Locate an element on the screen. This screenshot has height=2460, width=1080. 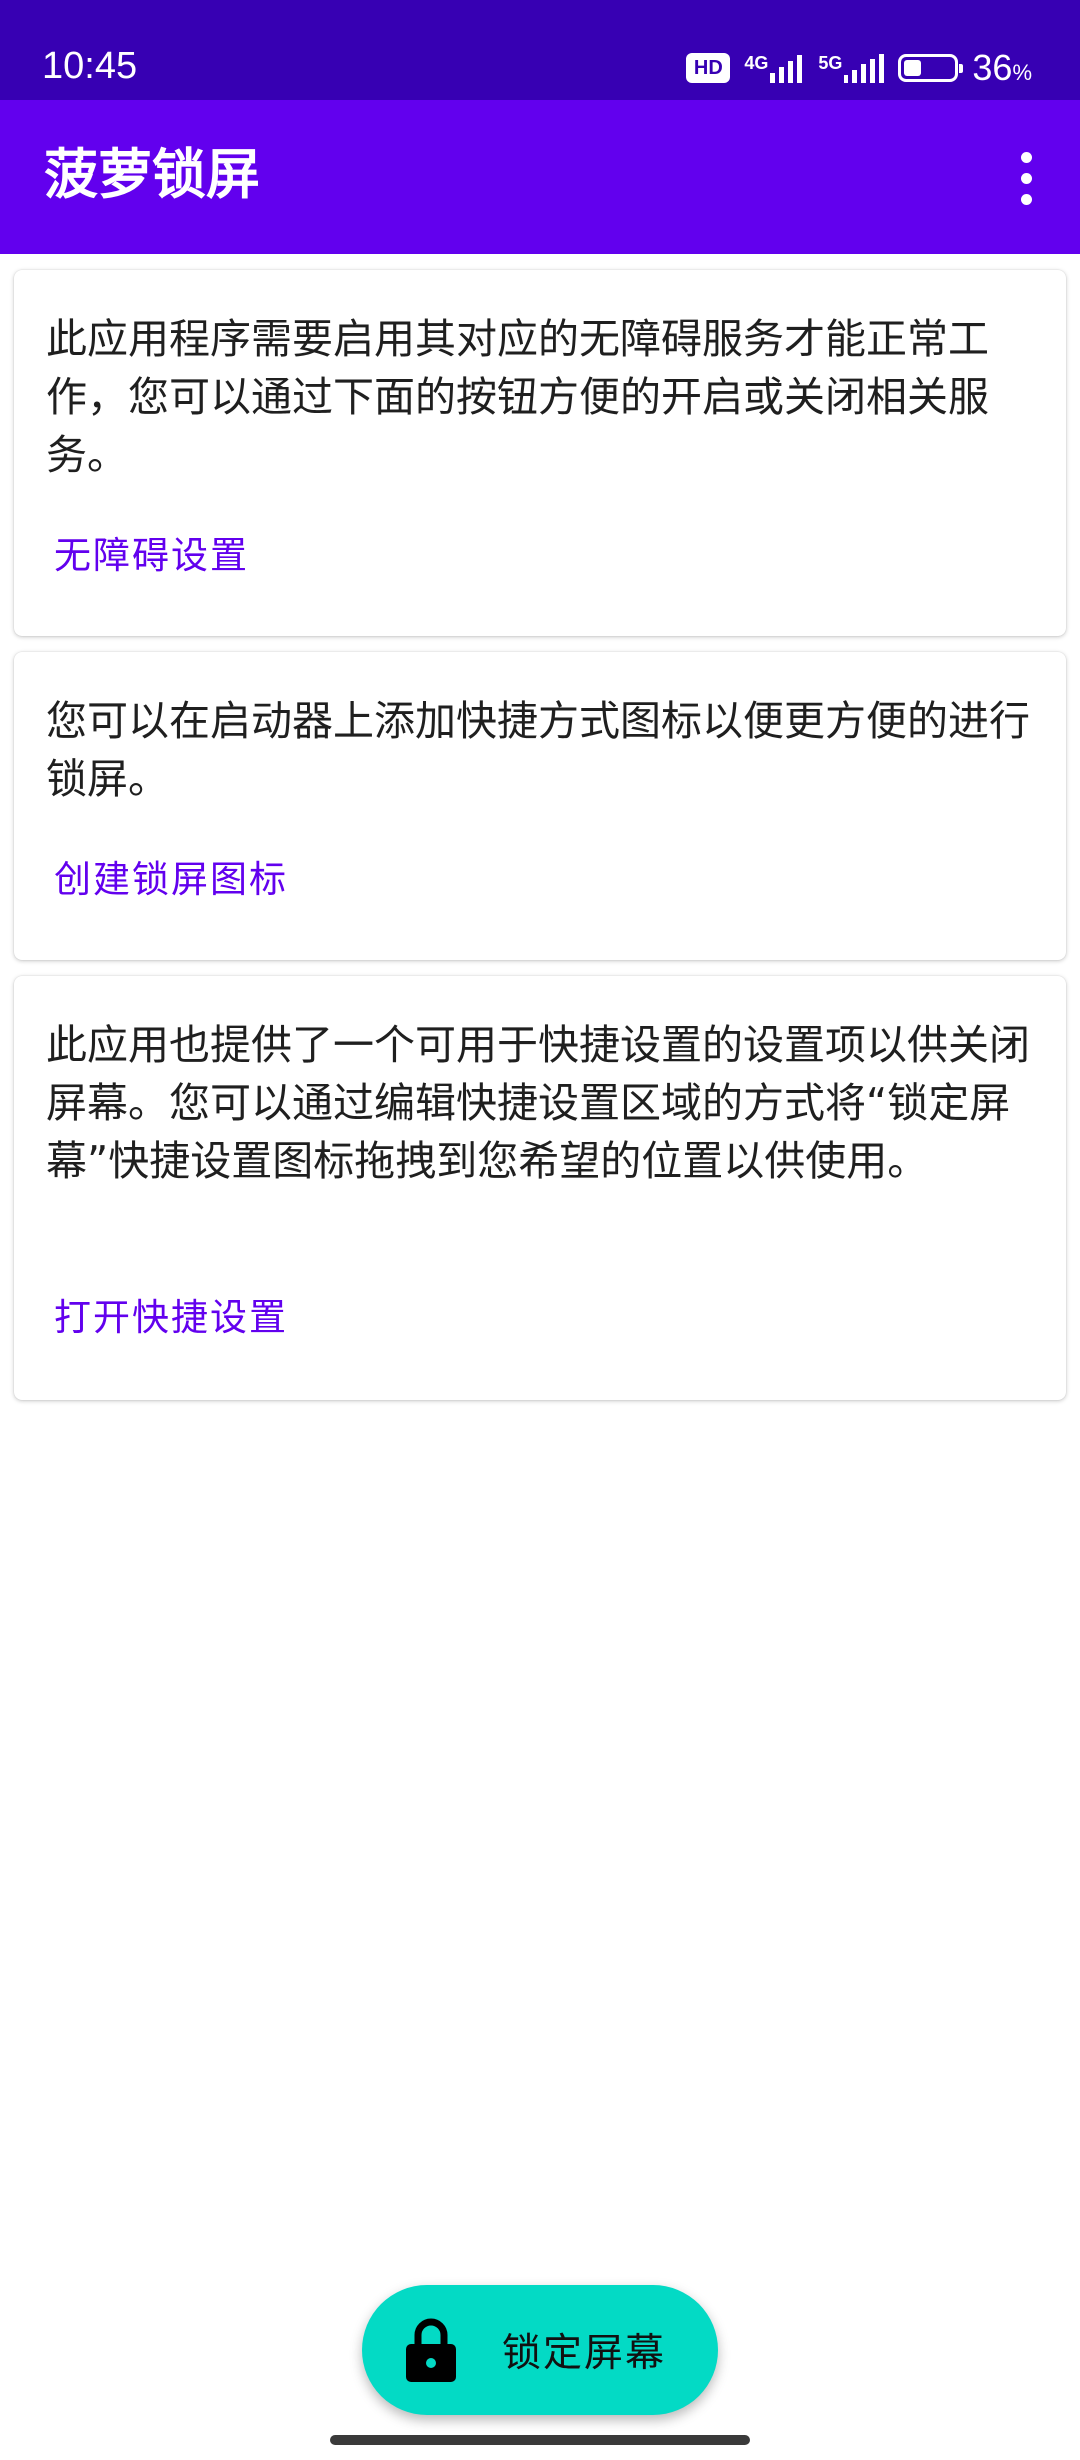
battery-percent: 36% is located at coordinates (1002, 68).